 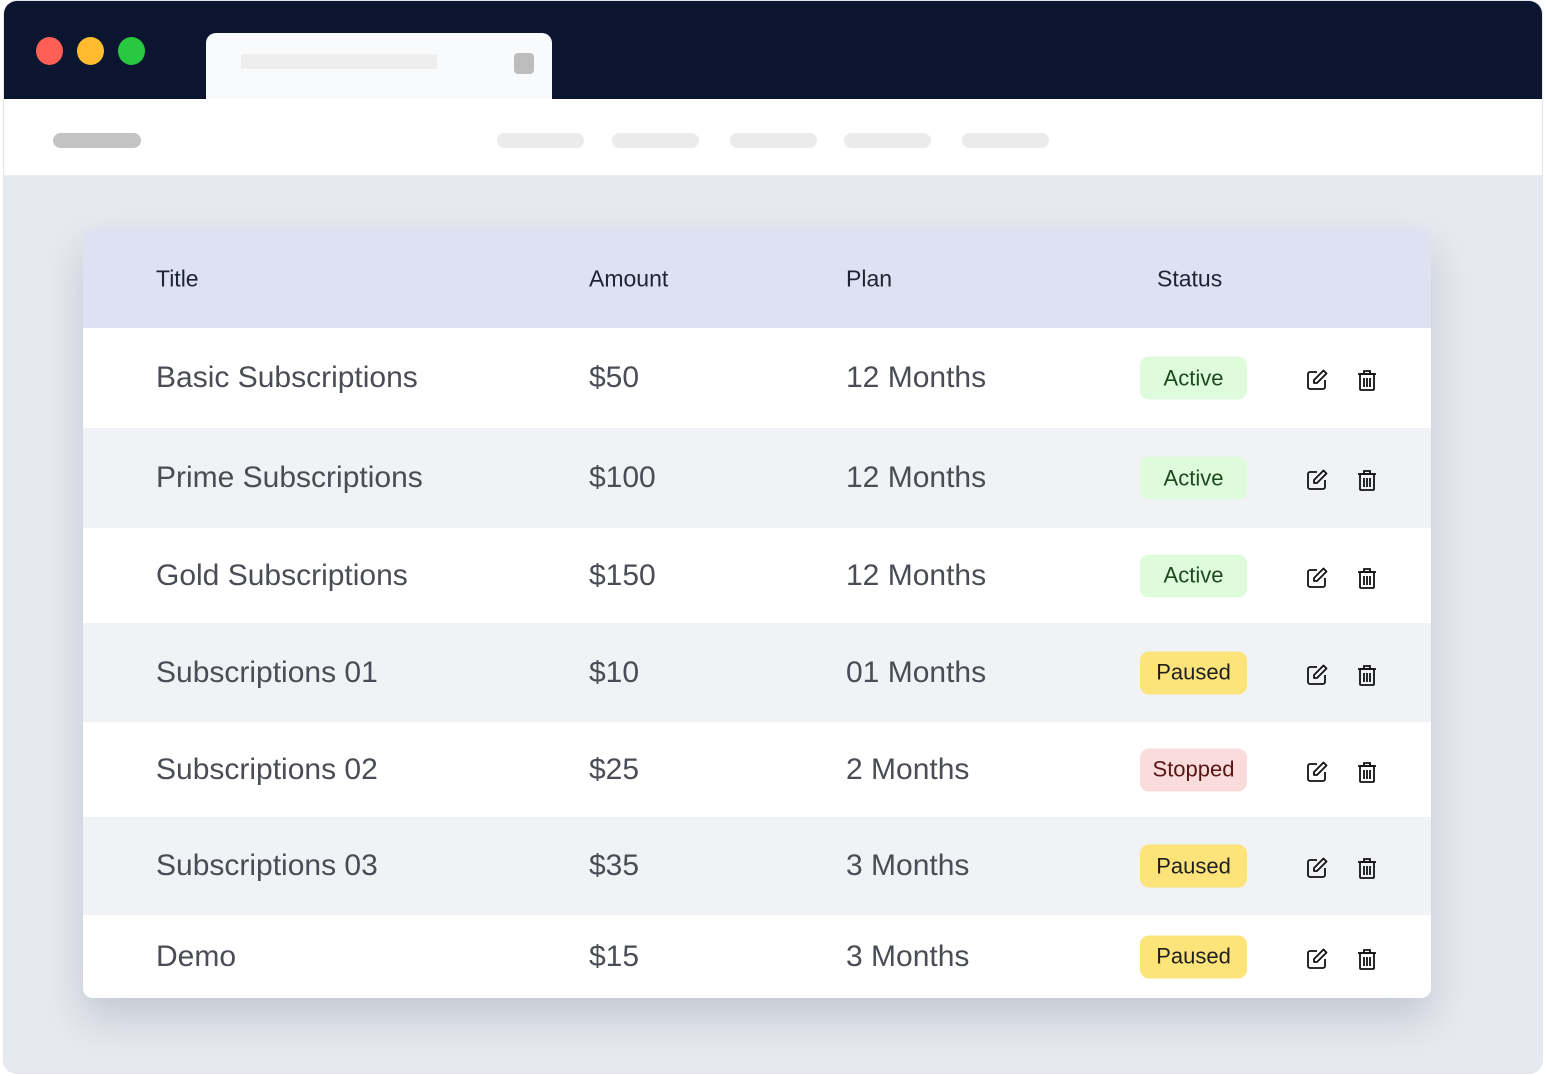 I want to click on header-status: Status, so click(x=1189, y=278).